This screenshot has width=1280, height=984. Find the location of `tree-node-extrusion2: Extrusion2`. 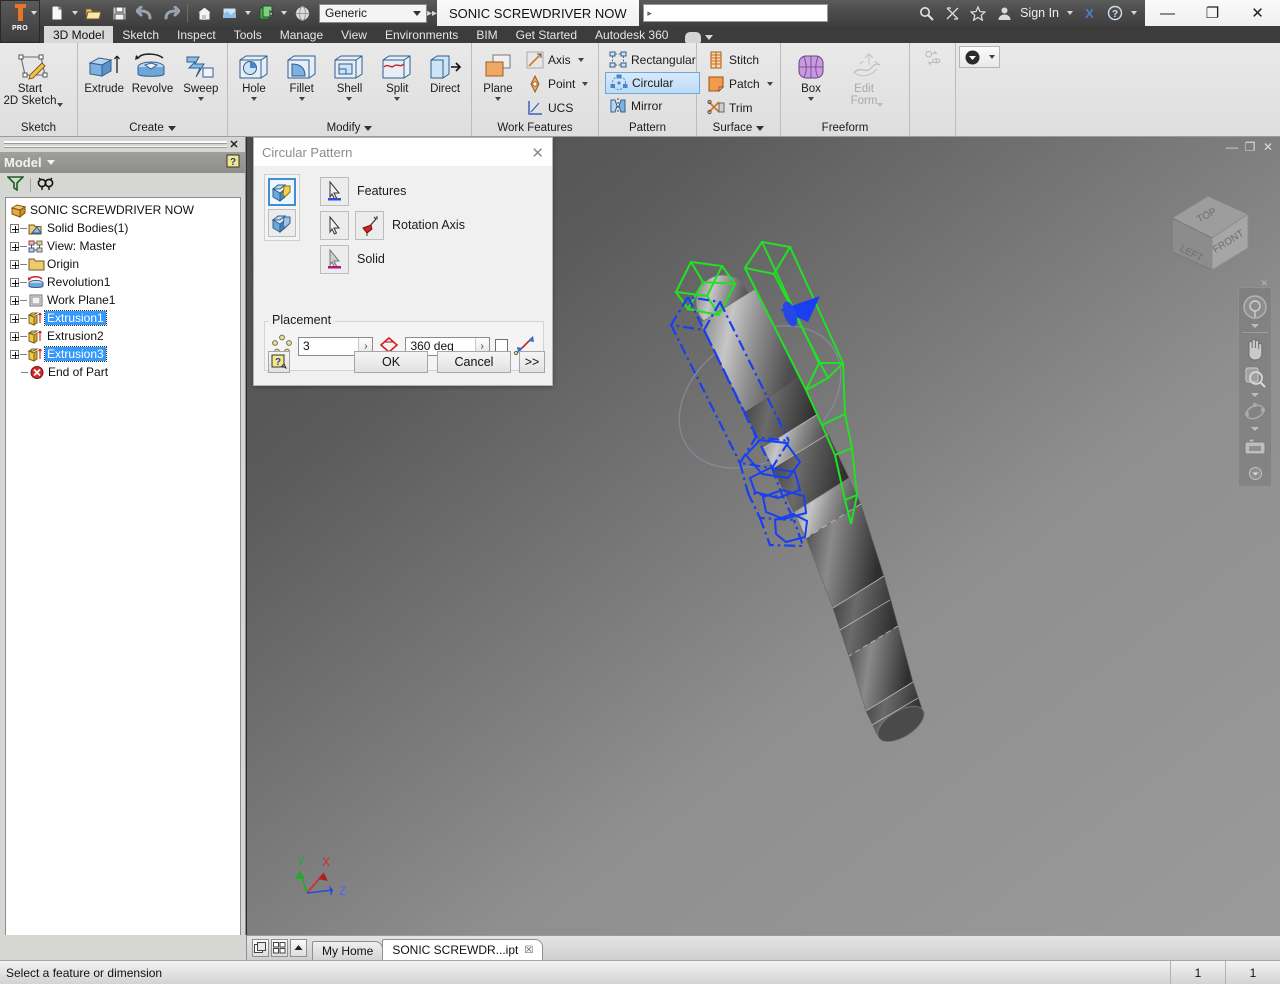

tree-node-extrusion2: Extrusion2 is located at coordinates (125, 336).